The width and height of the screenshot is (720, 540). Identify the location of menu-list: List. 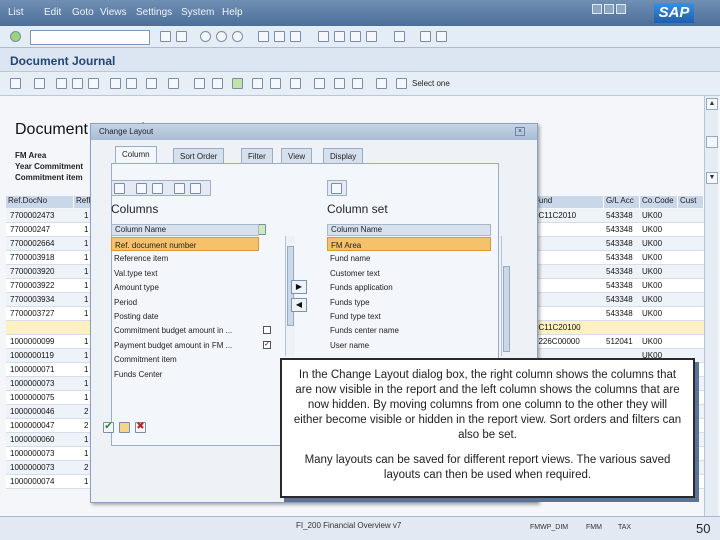
(16, 12).